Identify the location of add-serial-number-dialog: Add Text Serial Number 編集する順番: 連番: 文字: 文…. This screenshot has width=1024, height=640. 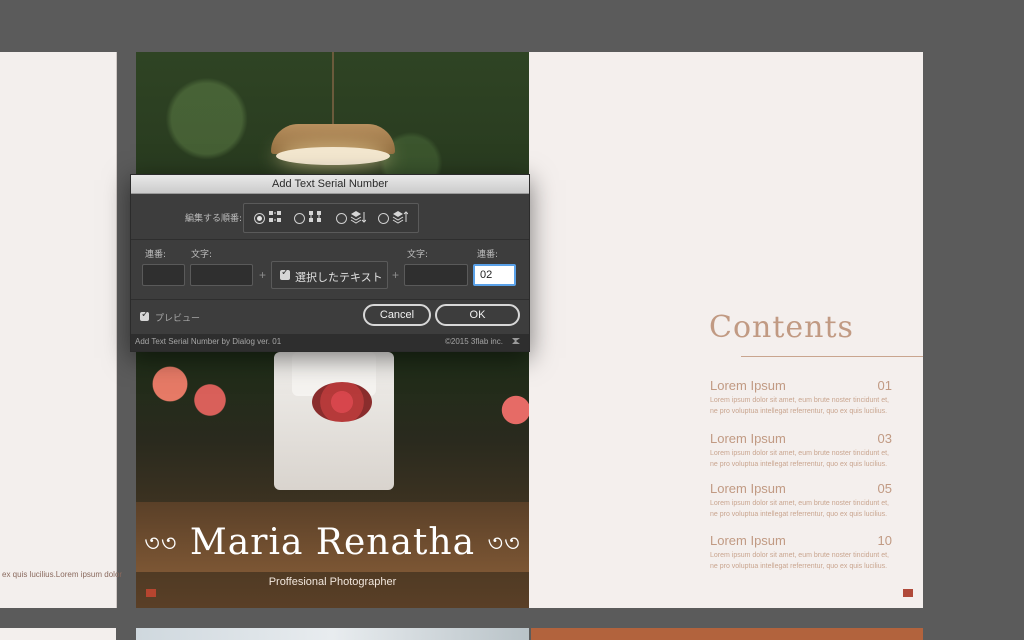
(330, 263).